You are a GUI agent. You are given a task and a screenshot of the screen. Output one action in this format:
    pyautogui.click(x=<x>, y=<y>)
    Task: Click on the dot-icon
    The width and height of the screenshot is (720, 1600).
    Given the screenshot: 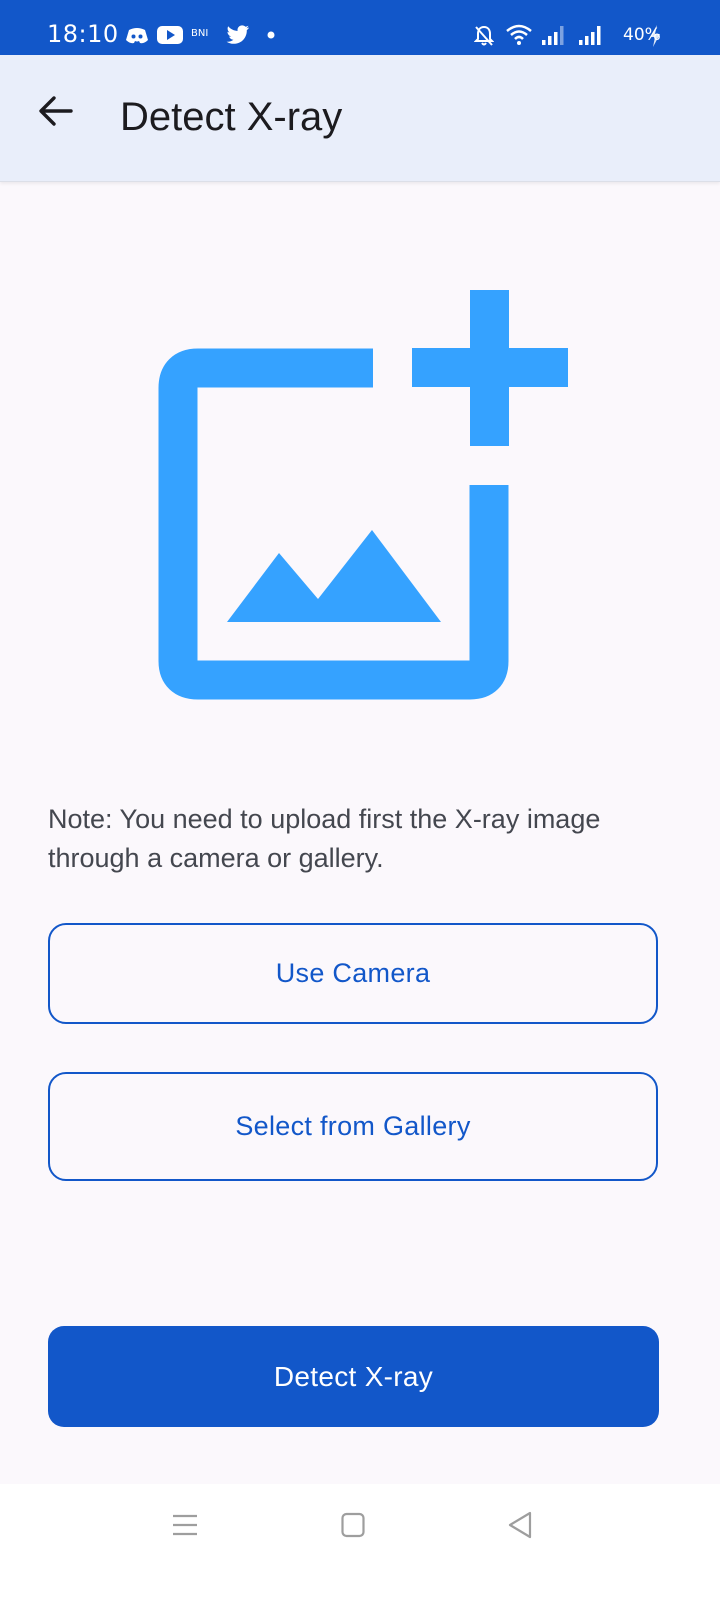 What is the action you would take?
    pyautogui.click(x=271, y=35)
    